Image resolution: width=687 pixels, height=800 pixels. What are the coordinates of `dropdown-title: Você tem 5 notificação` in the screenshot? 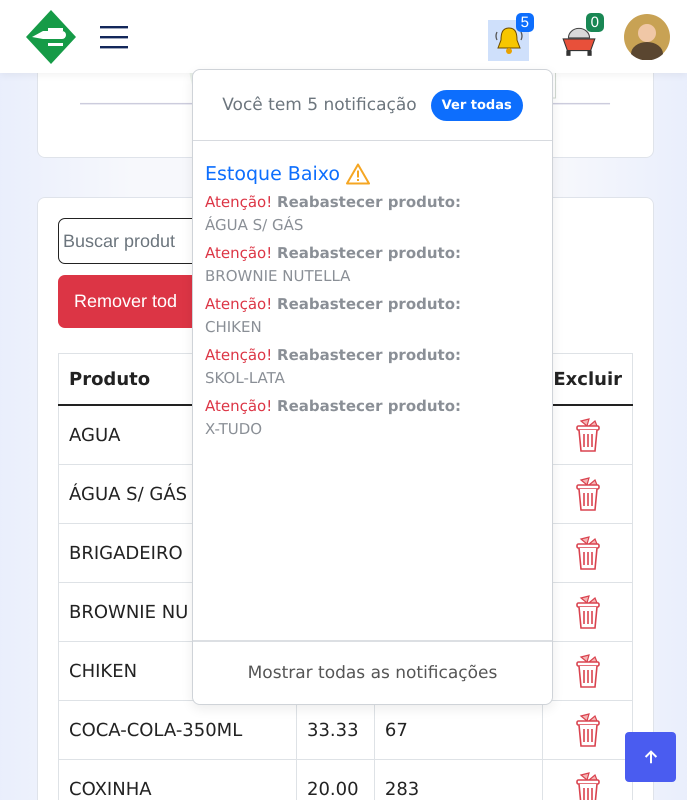 It's located at (319, 105).